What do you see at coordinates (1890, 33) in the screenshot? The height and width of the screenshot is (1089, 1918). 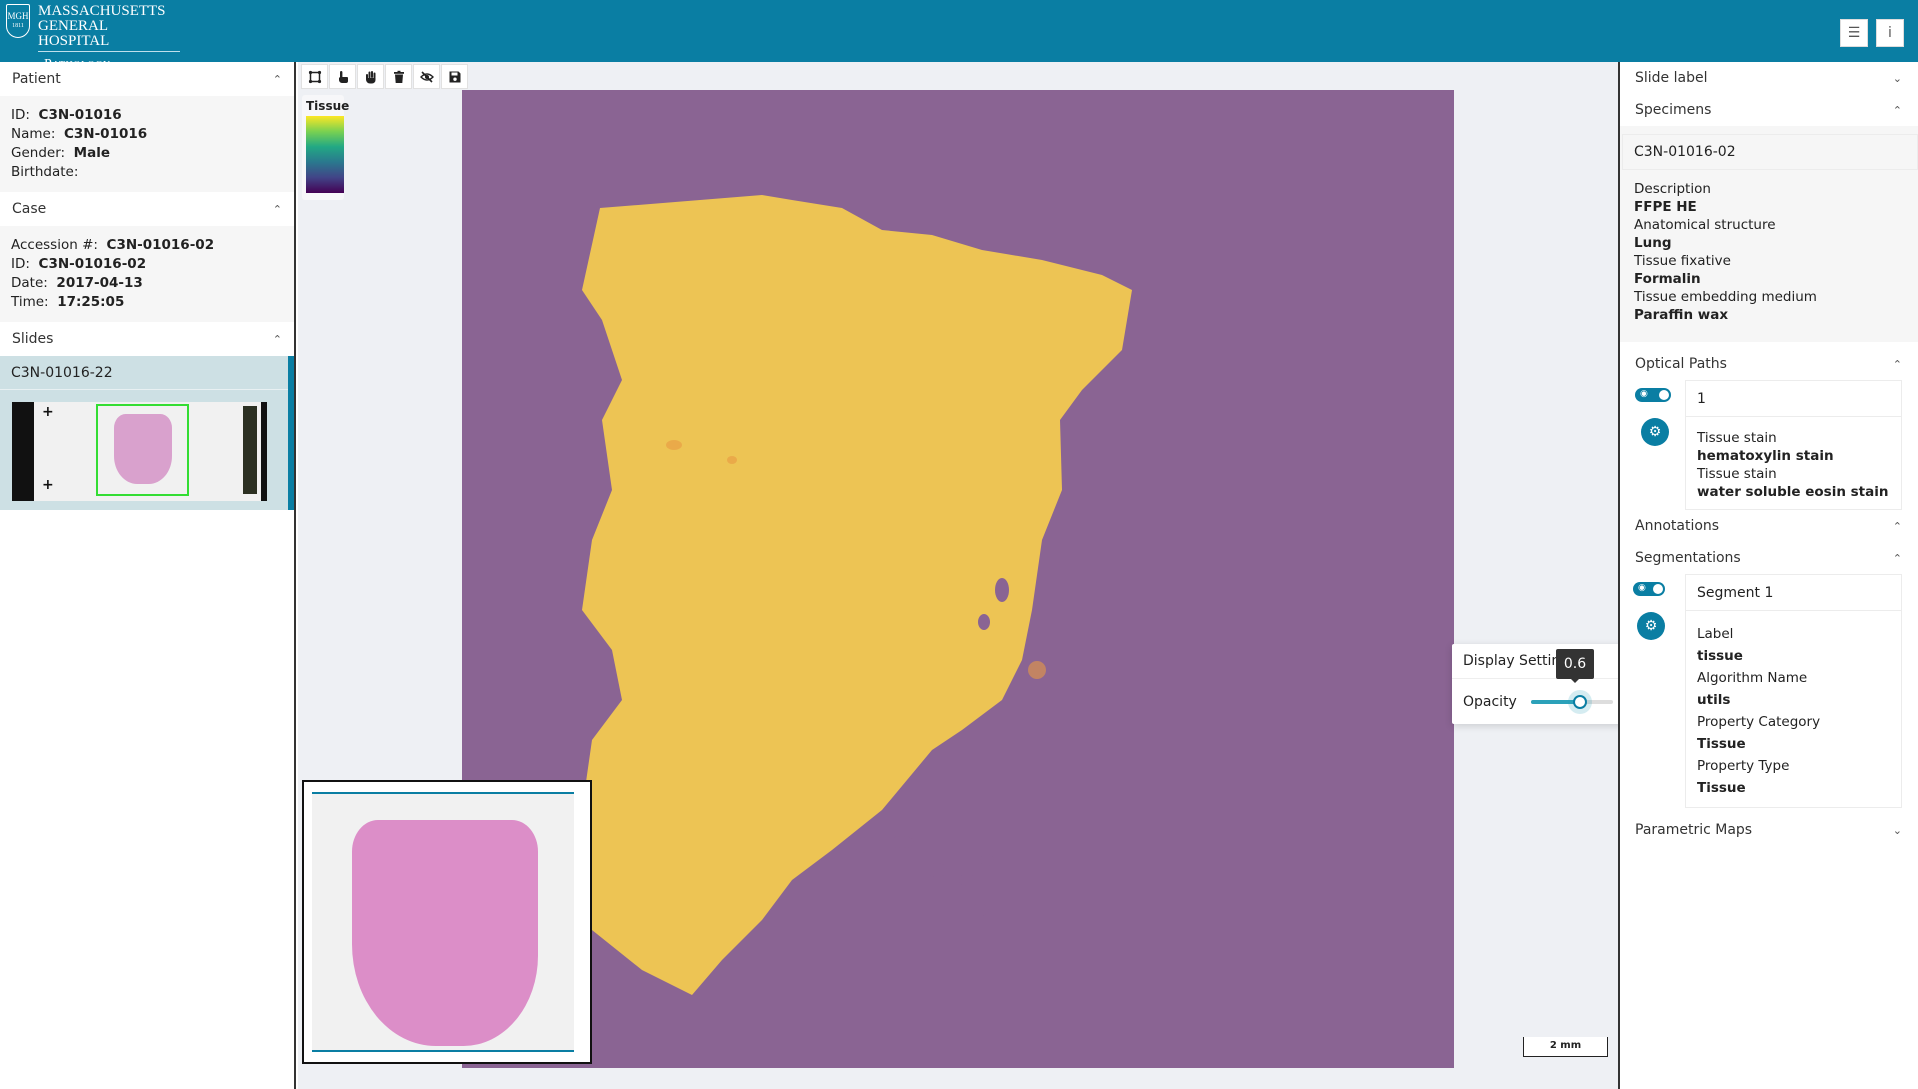 I see `info-button: i` at bounding box center [1890, 33].